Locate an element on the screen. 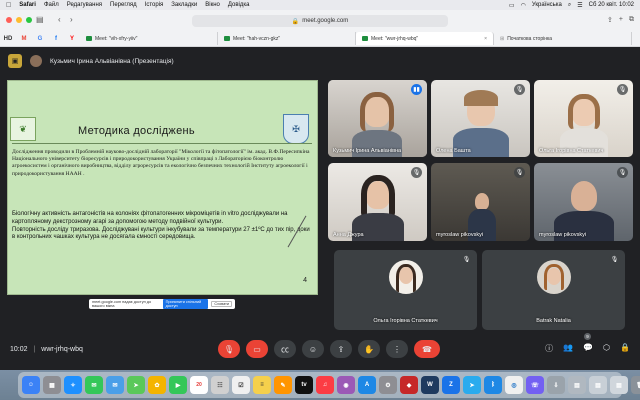 Image resolution: width=640 pixels, height=400 pixels. close-window-button is located at coordinates (9, 20).